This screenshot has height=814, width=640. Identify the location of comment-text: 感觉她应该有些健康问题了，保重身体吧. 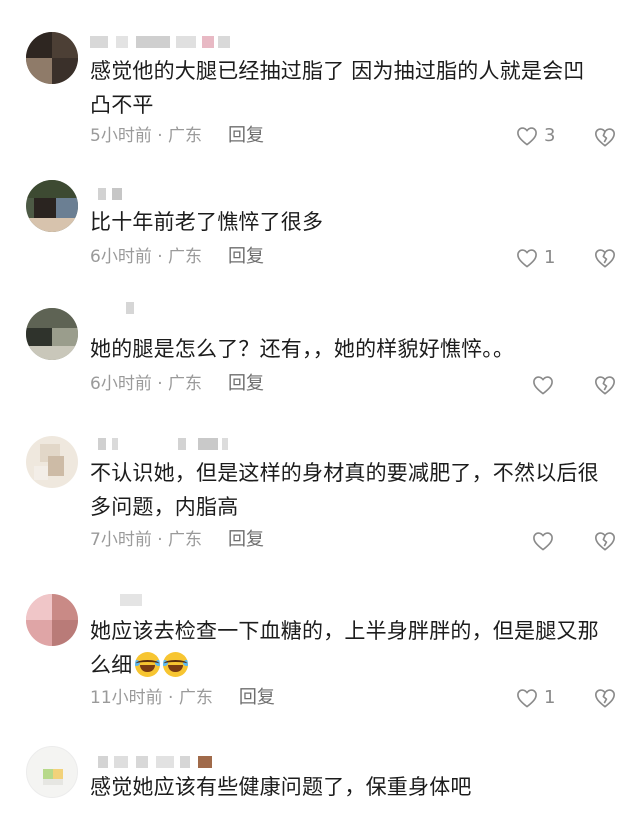
(281, 787).